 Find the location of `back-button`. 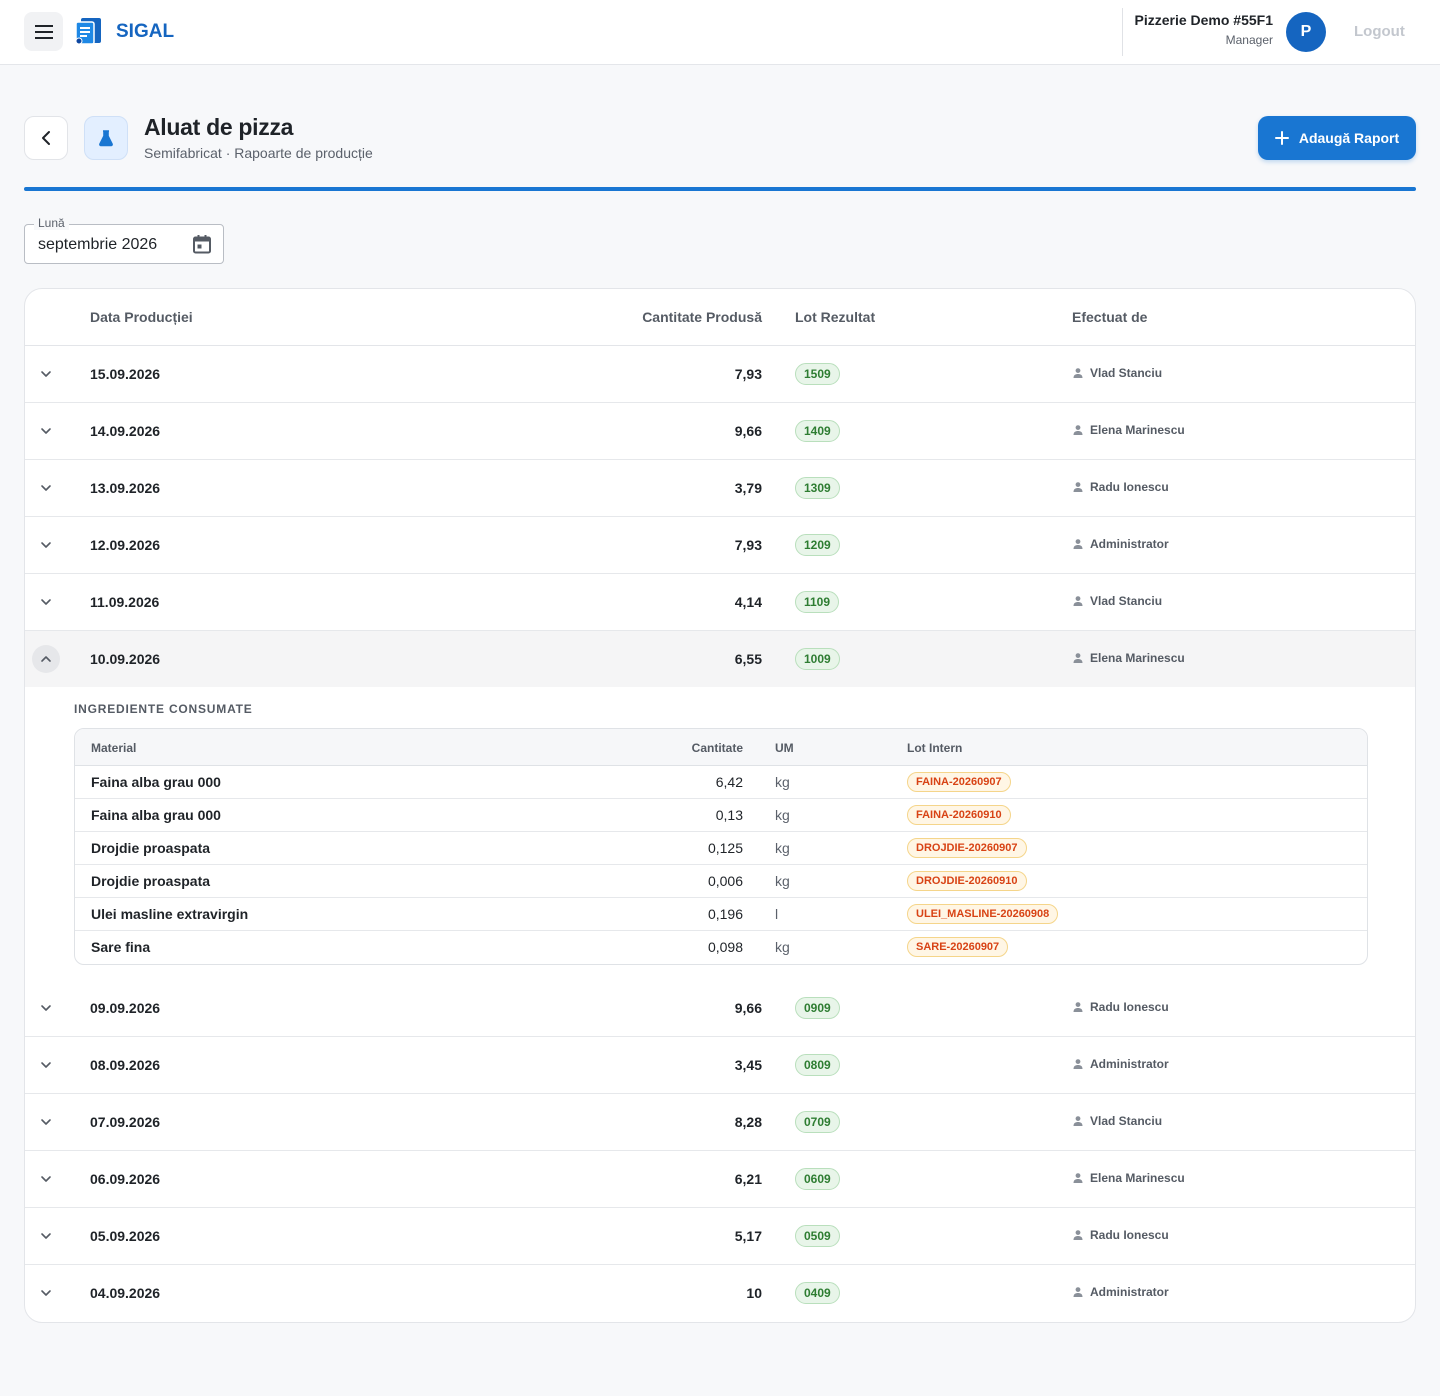

back-button is located at coordinates (46, 138).